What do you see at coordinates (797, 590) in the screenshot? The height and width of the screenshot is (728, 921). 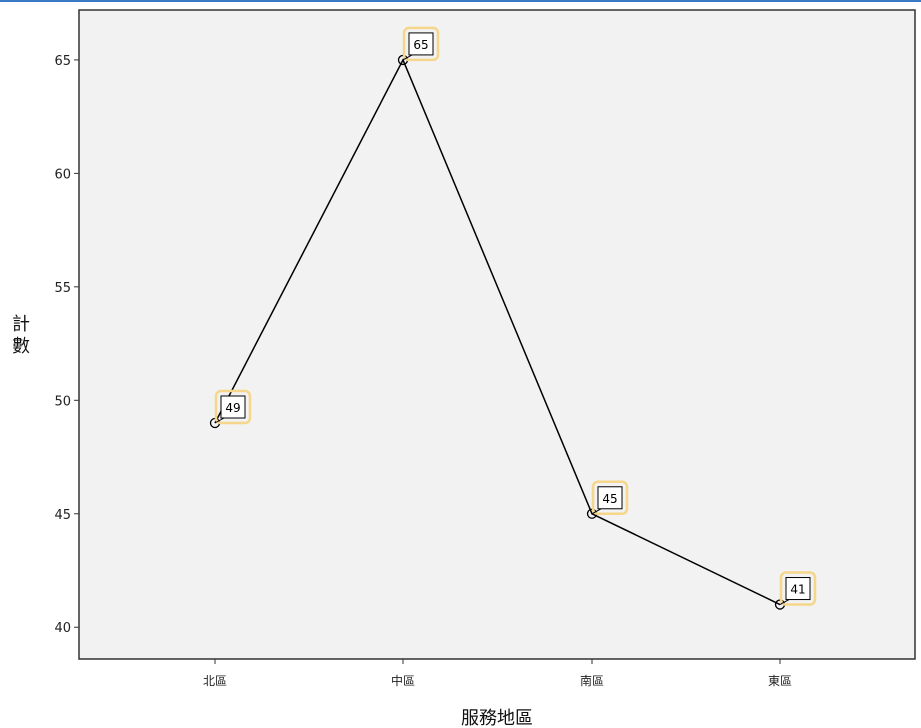 I see `data-label: 41` at bounding box center [797, 590].